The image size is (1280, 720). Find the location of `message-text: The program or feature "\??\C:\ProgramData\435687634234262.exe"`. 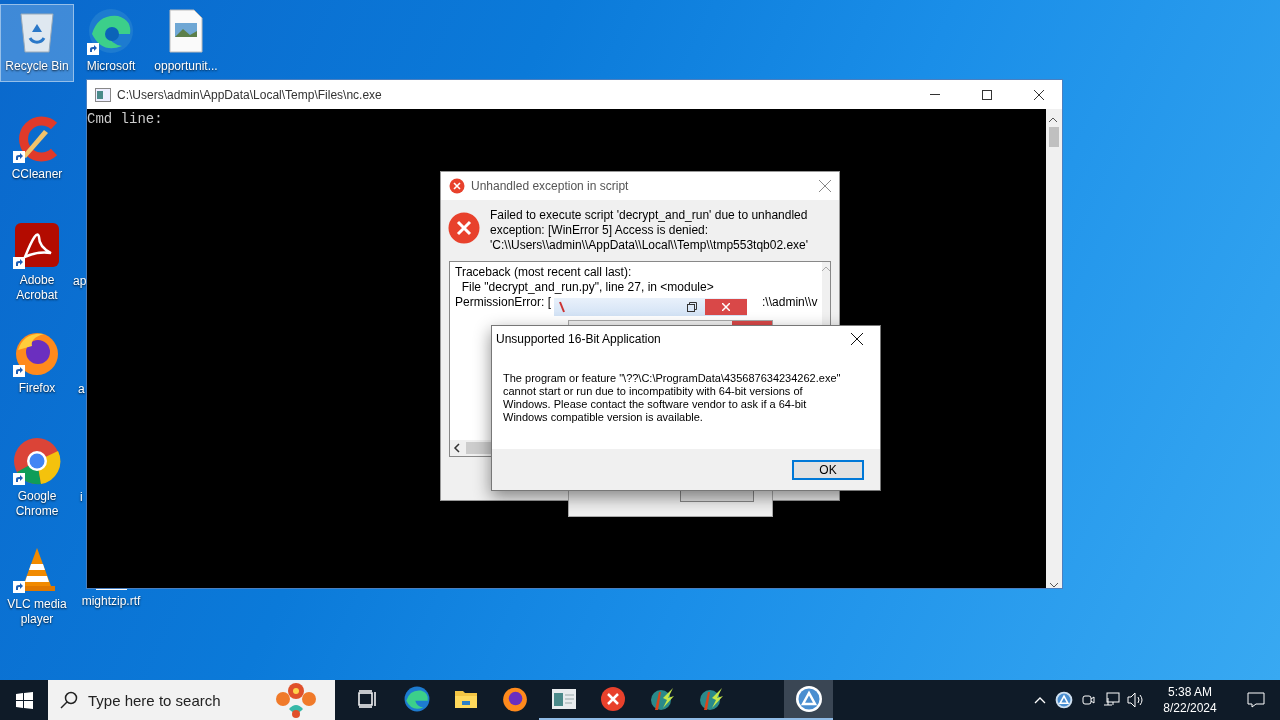

message-text: The program or feature "\??\C:\ProgramData\435687634234262.exe" is located at coordinates (672, 378).